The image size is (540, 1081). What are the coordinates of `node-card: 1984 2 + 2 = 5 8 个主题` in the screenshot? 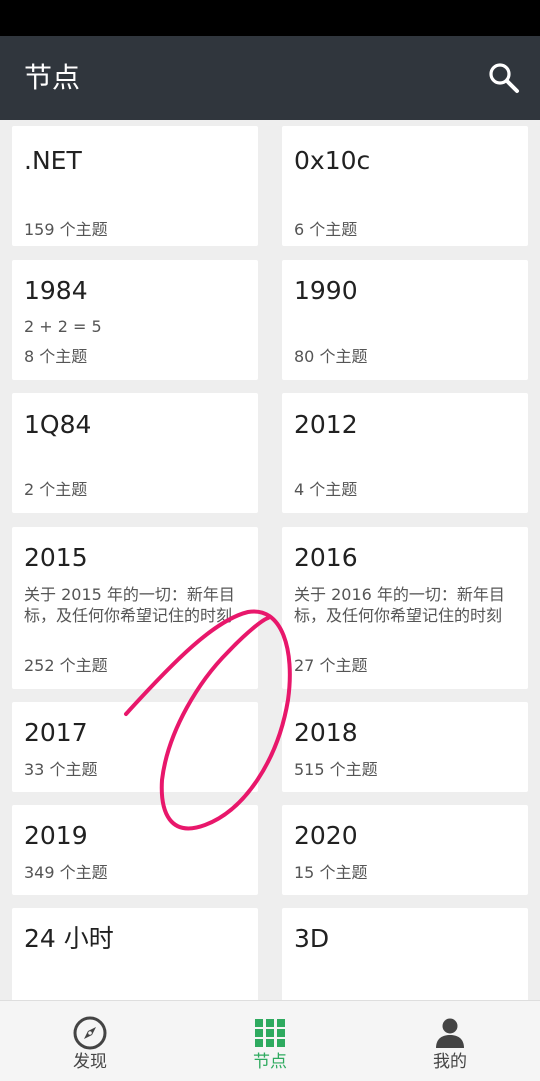 It's located at (135, 320).